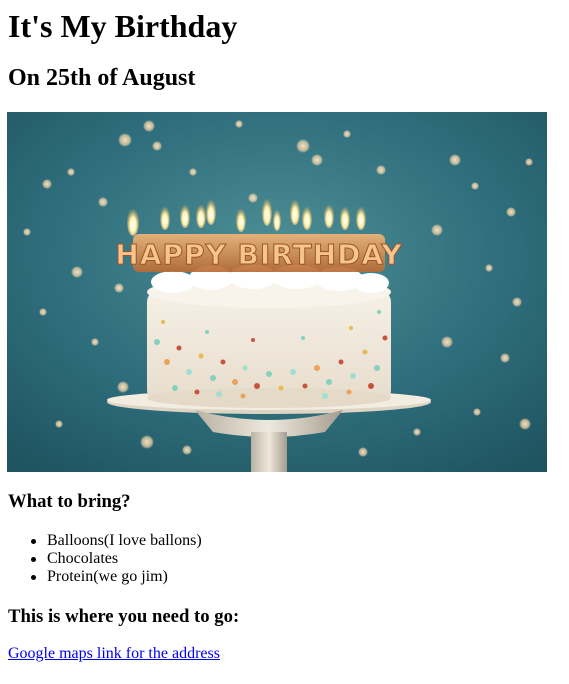 Image resolution: width=569 pixels, height=684 pixels. I want to click on what-to-bring-heading: What to bring?, so click(69, 501).